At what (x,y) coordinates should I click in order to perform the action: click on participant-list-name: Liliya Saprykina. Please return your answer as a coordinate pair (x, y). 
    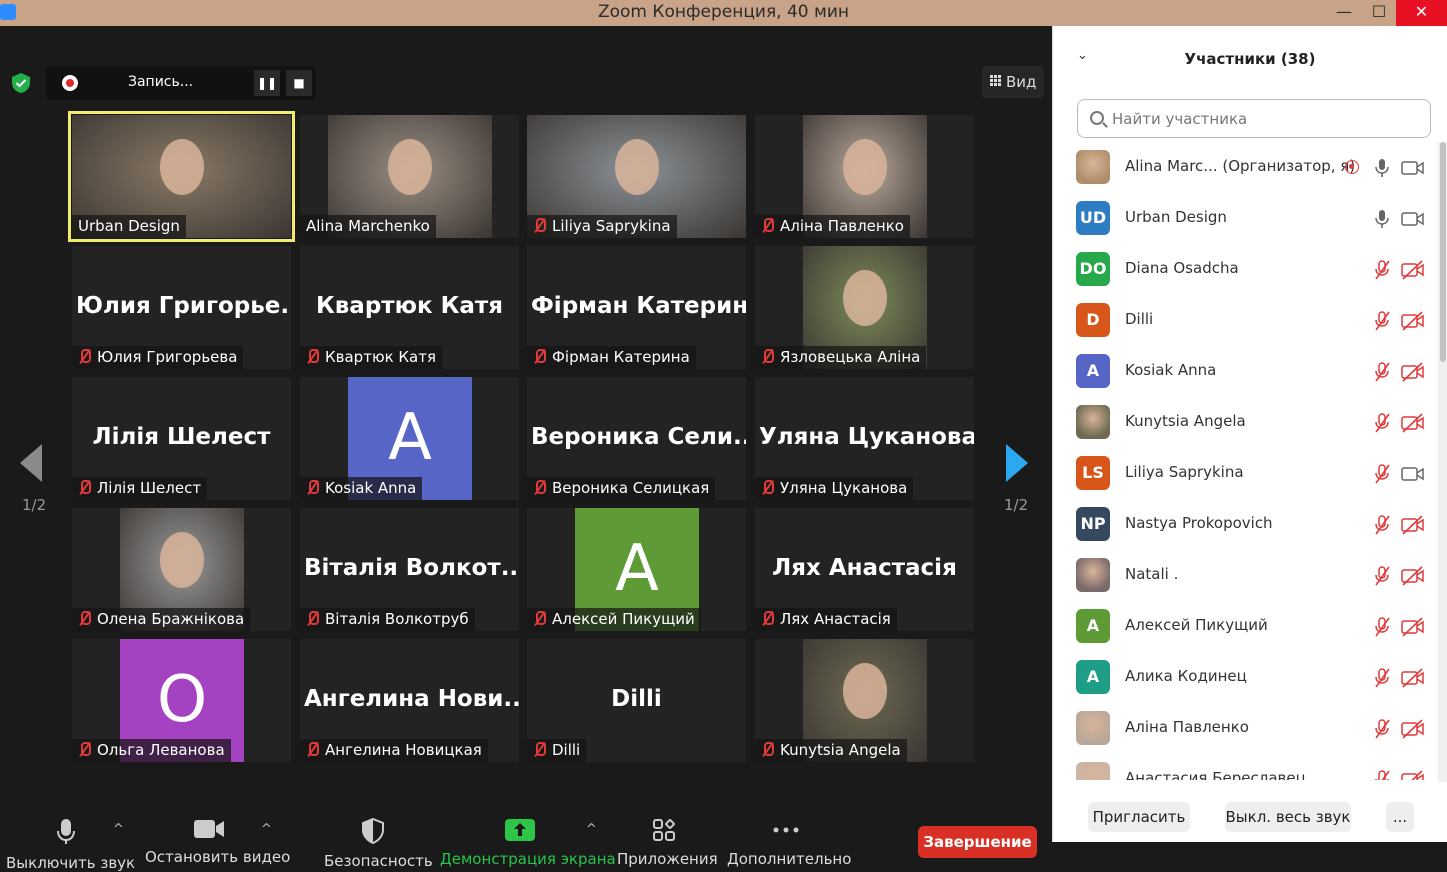
    Looking at the image, I should click on (1184, 472).